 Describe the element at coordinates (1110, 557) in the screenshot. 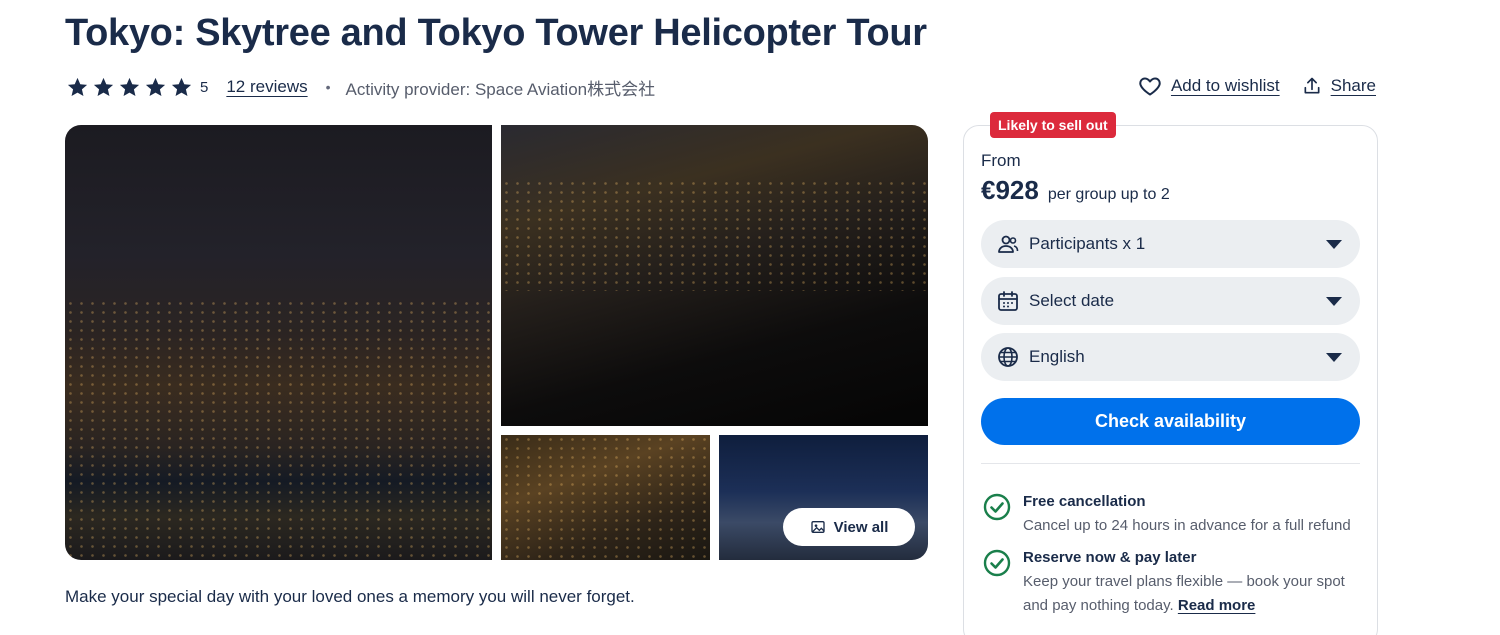

I see `feature-title: Reserve now & pay later` at that location.